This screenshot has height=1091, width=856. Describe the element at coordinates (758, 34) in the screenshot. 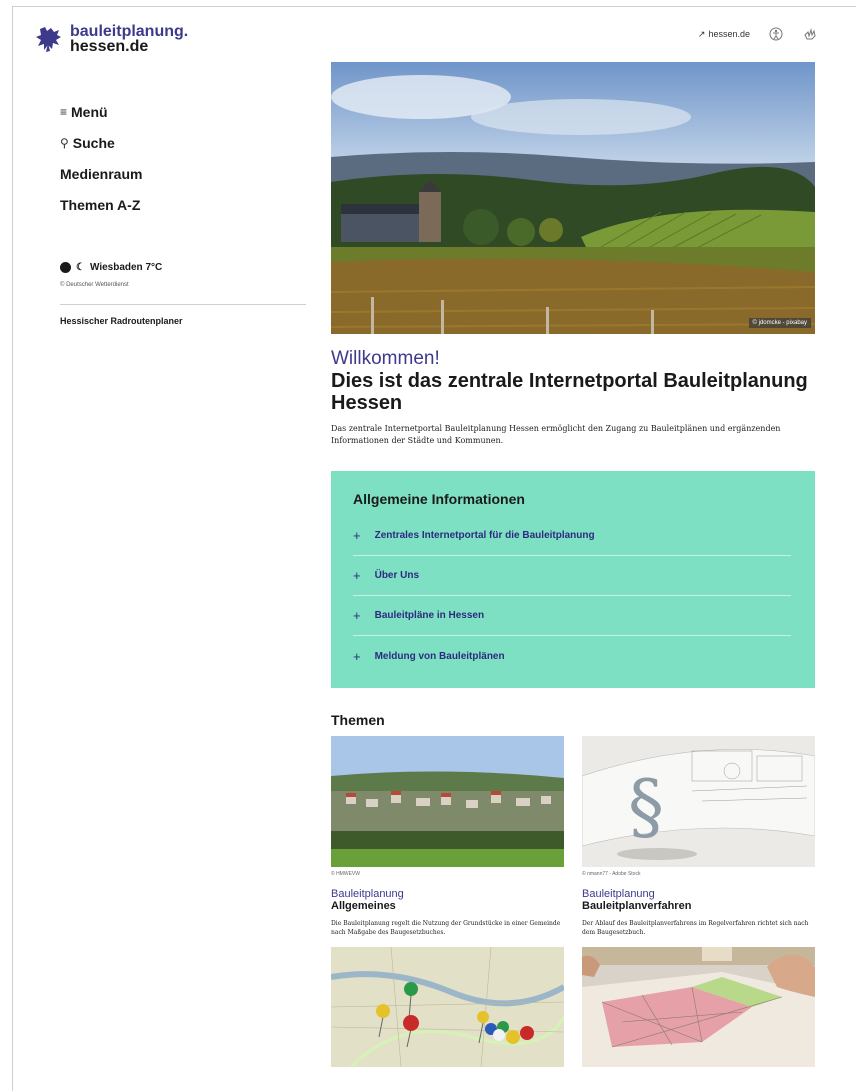

I see `header-utilities: ↗ hessen.de` at that location.